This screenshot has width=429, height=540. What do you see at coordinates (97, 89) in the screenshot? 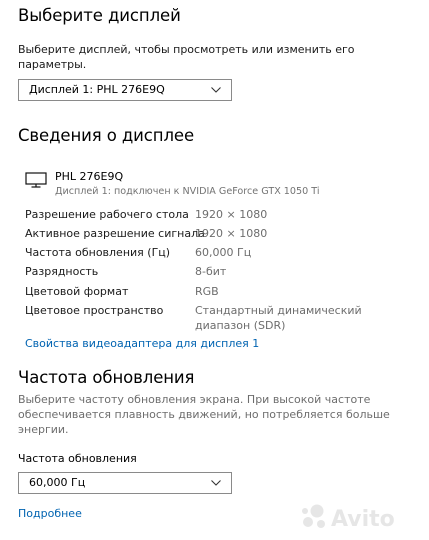
I see `display-select-value: Дисплей 1: PHL 276E9Q` at bounding box center [97, 89].